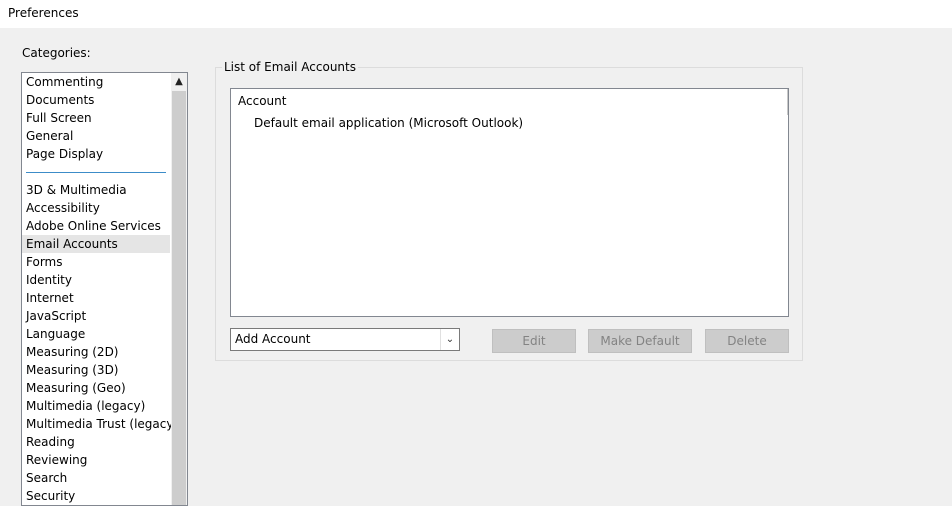 The width and height of the screenshot is (952, 506). Describe the element at coordinates (96, 118) in the screenshot. I see `category-item: Full Screen` at that location.